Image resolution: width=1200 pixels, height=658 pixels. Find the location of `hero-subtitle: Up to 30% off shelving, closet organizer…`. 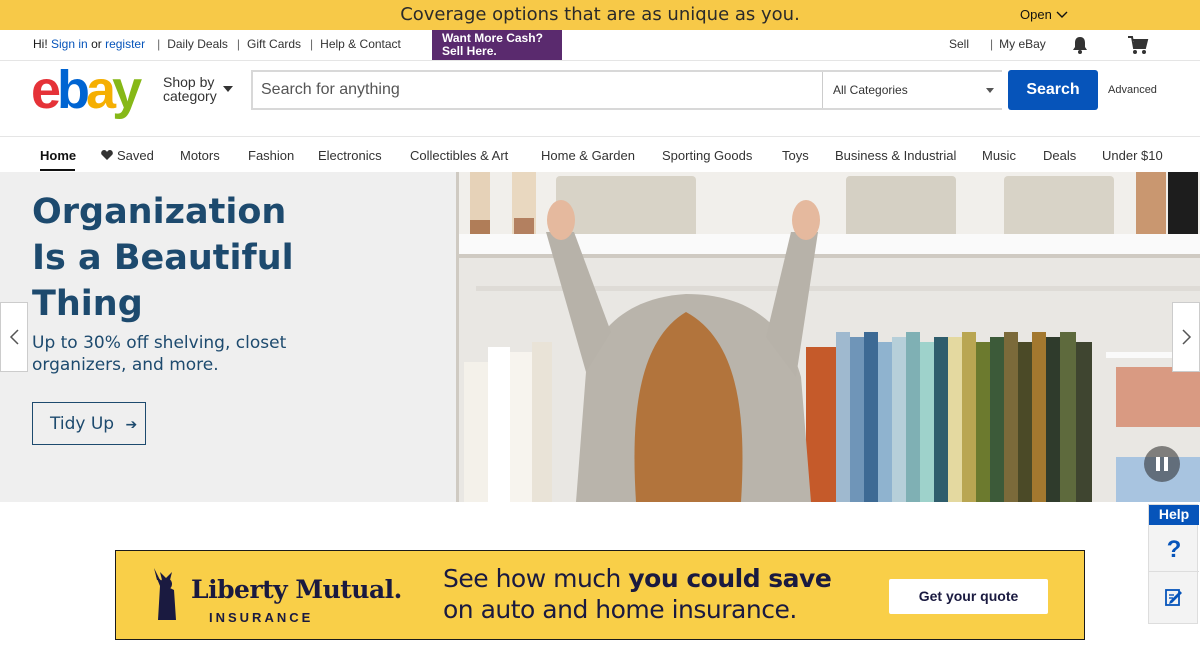

hero-subtitle: Up to 30% off shelving, closet organizer… is located at coordinates (159, 354).